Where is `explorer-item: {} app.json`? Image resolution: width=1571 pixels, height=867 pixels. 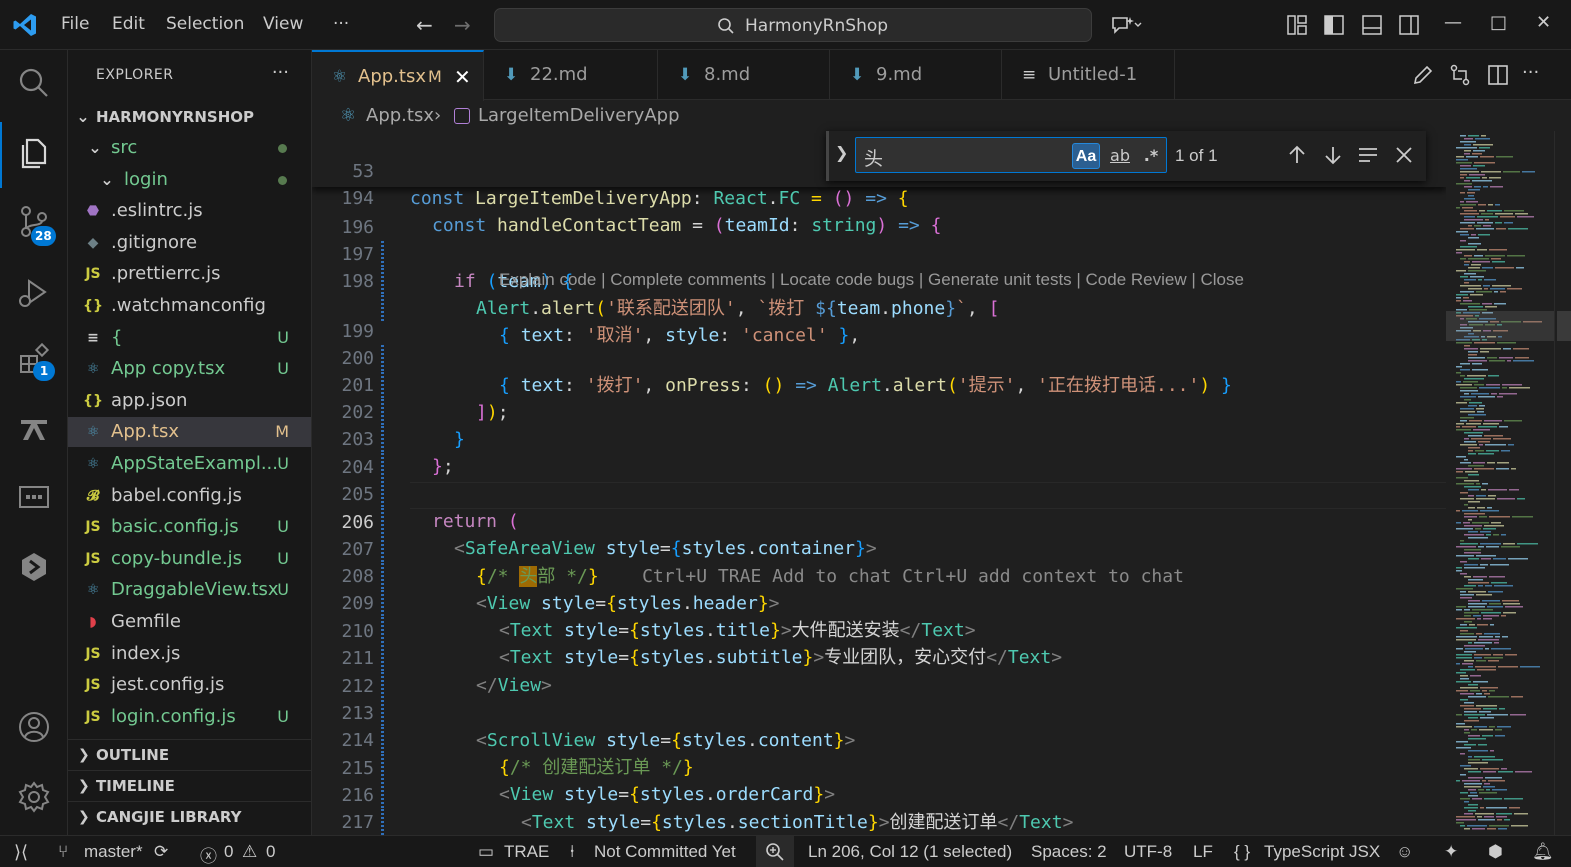 explorer-item: {} app.json is located at coordinates (189, 401).